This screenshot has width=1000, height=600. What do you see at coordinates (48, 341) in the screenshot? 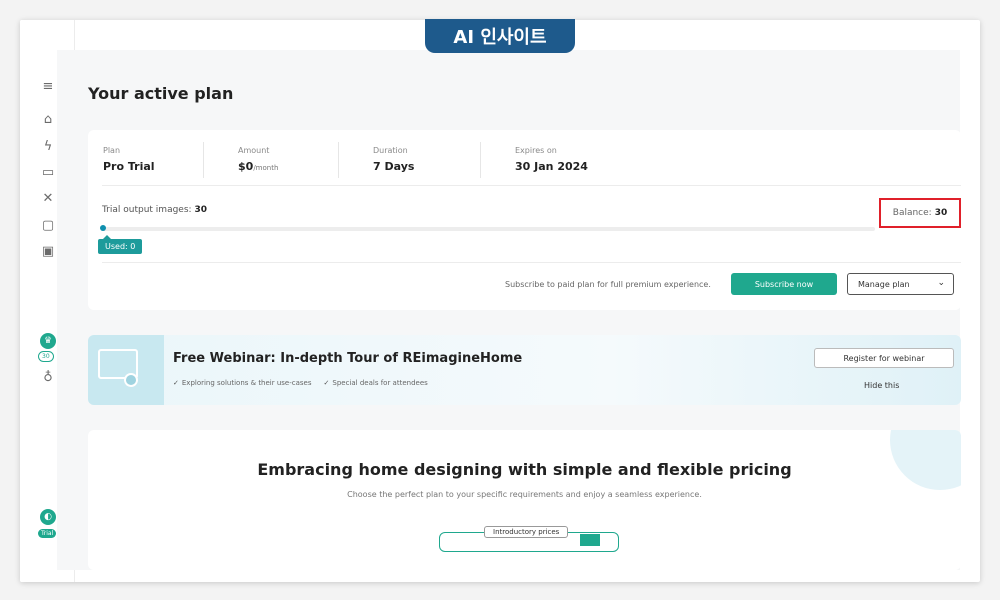
I see `crown-icon: ♛` at bounding box center [48, 341].